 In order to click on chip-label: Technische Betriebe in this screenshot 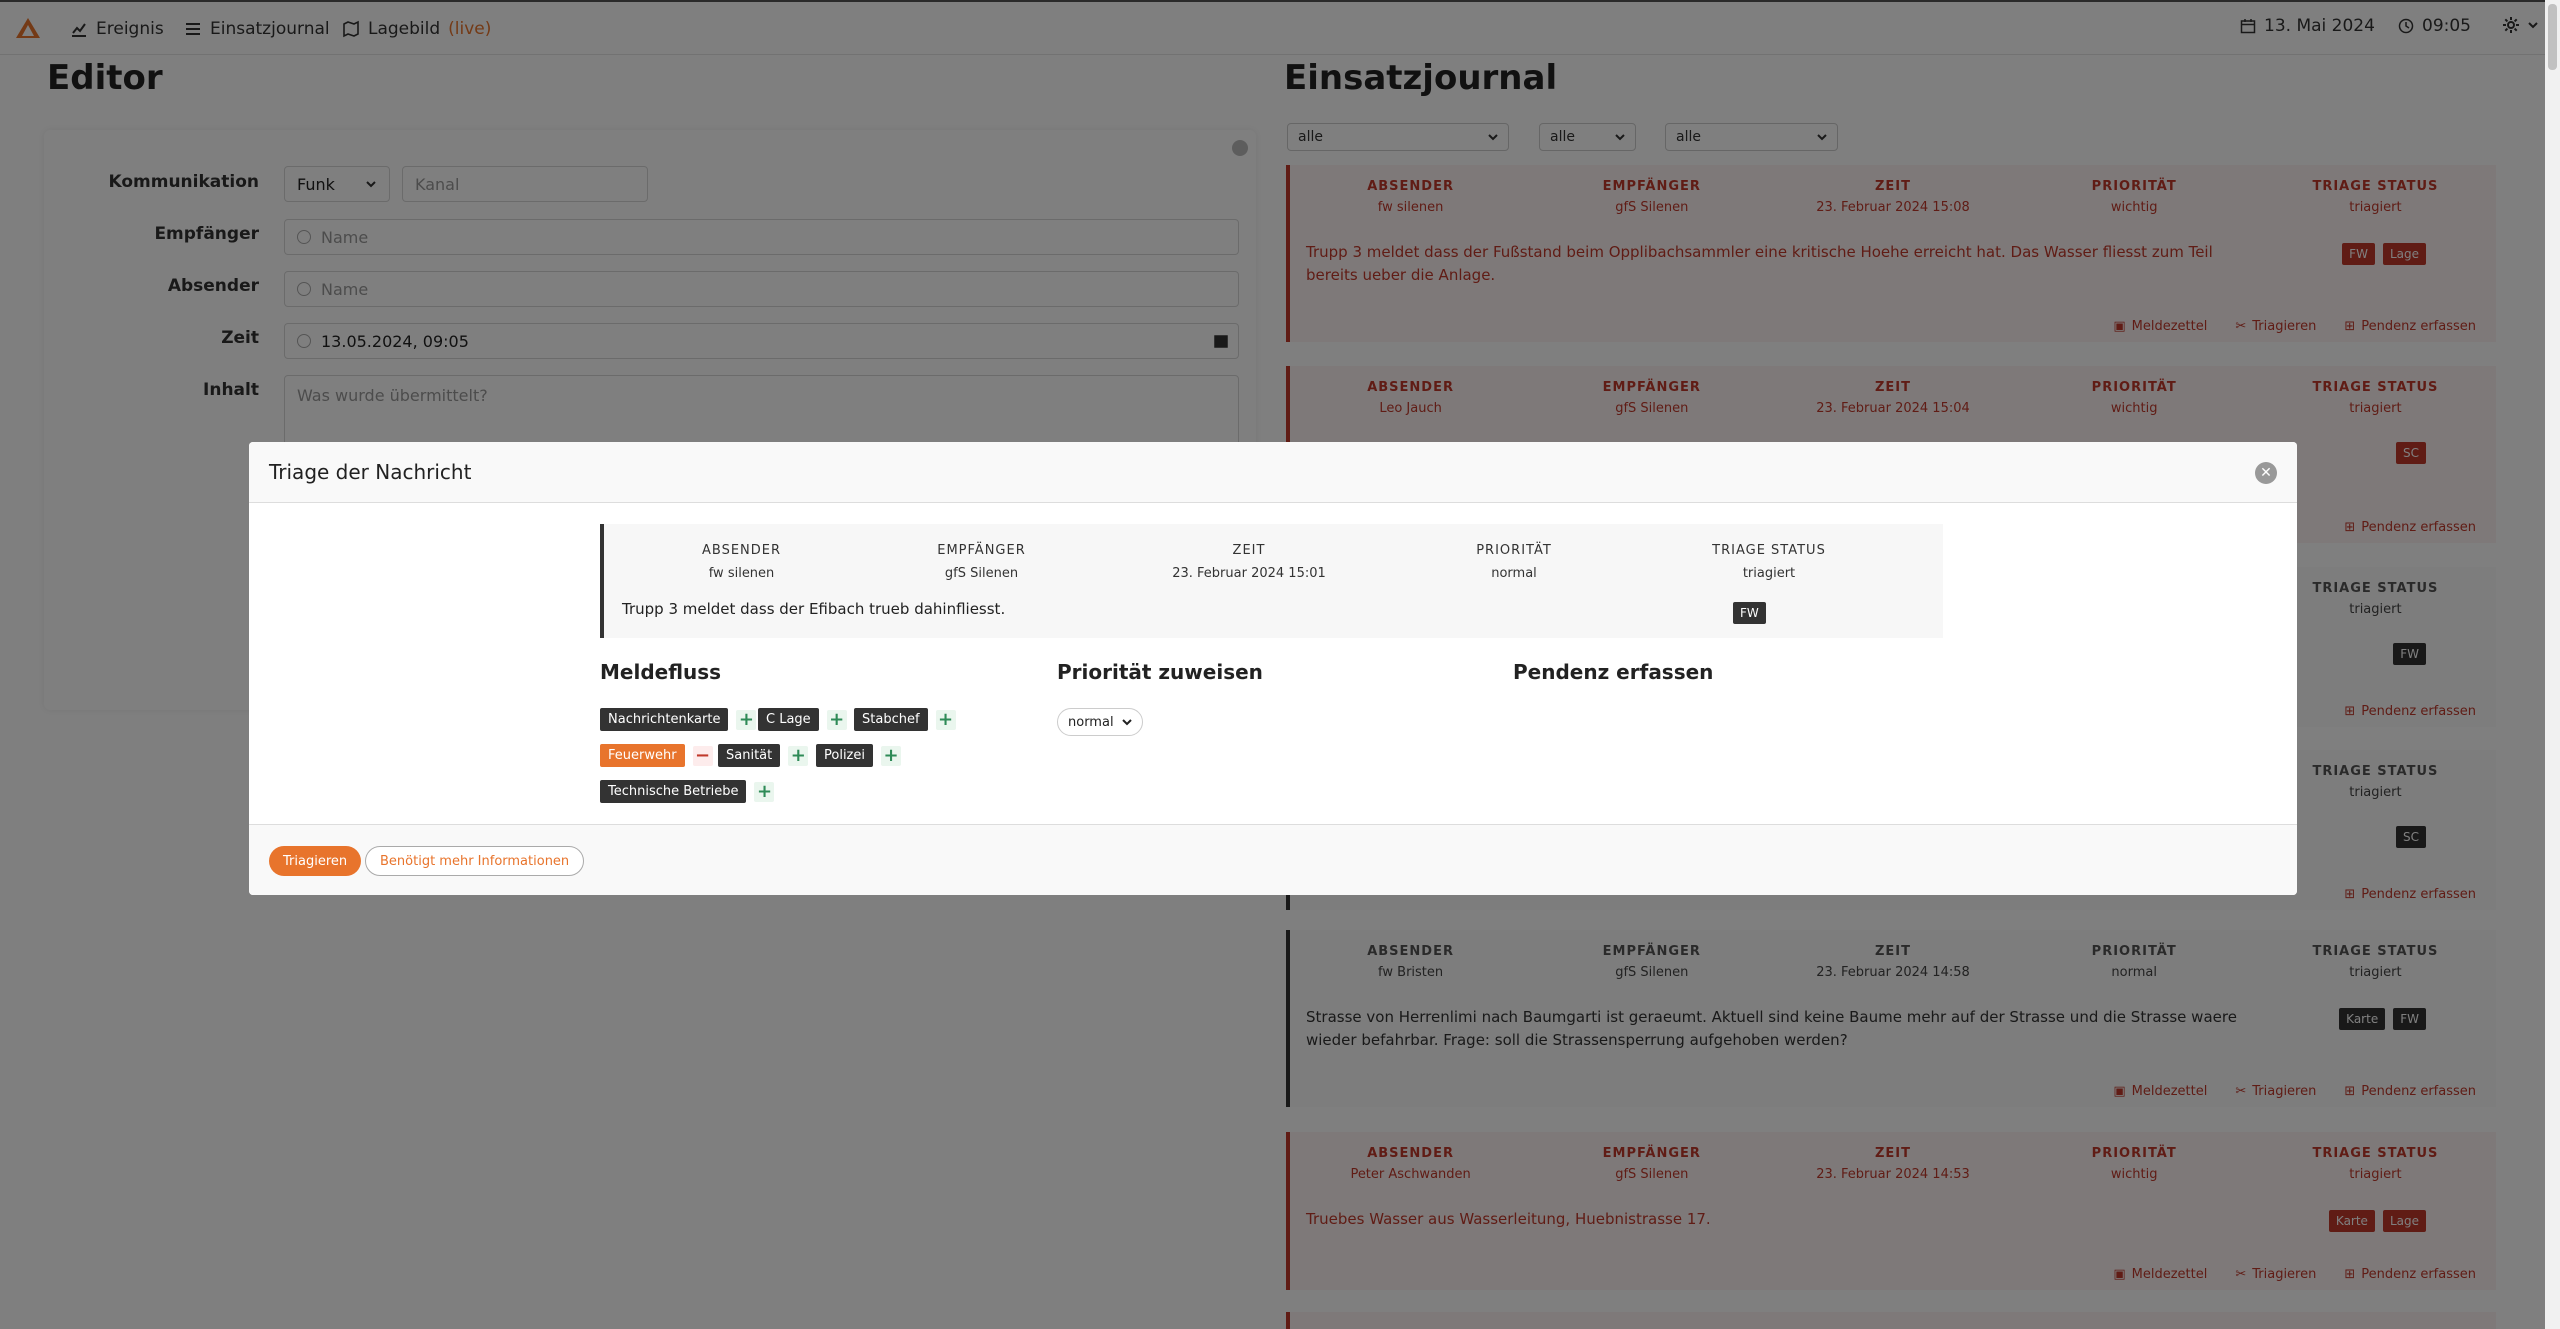, I will do `click(673, 791)`.